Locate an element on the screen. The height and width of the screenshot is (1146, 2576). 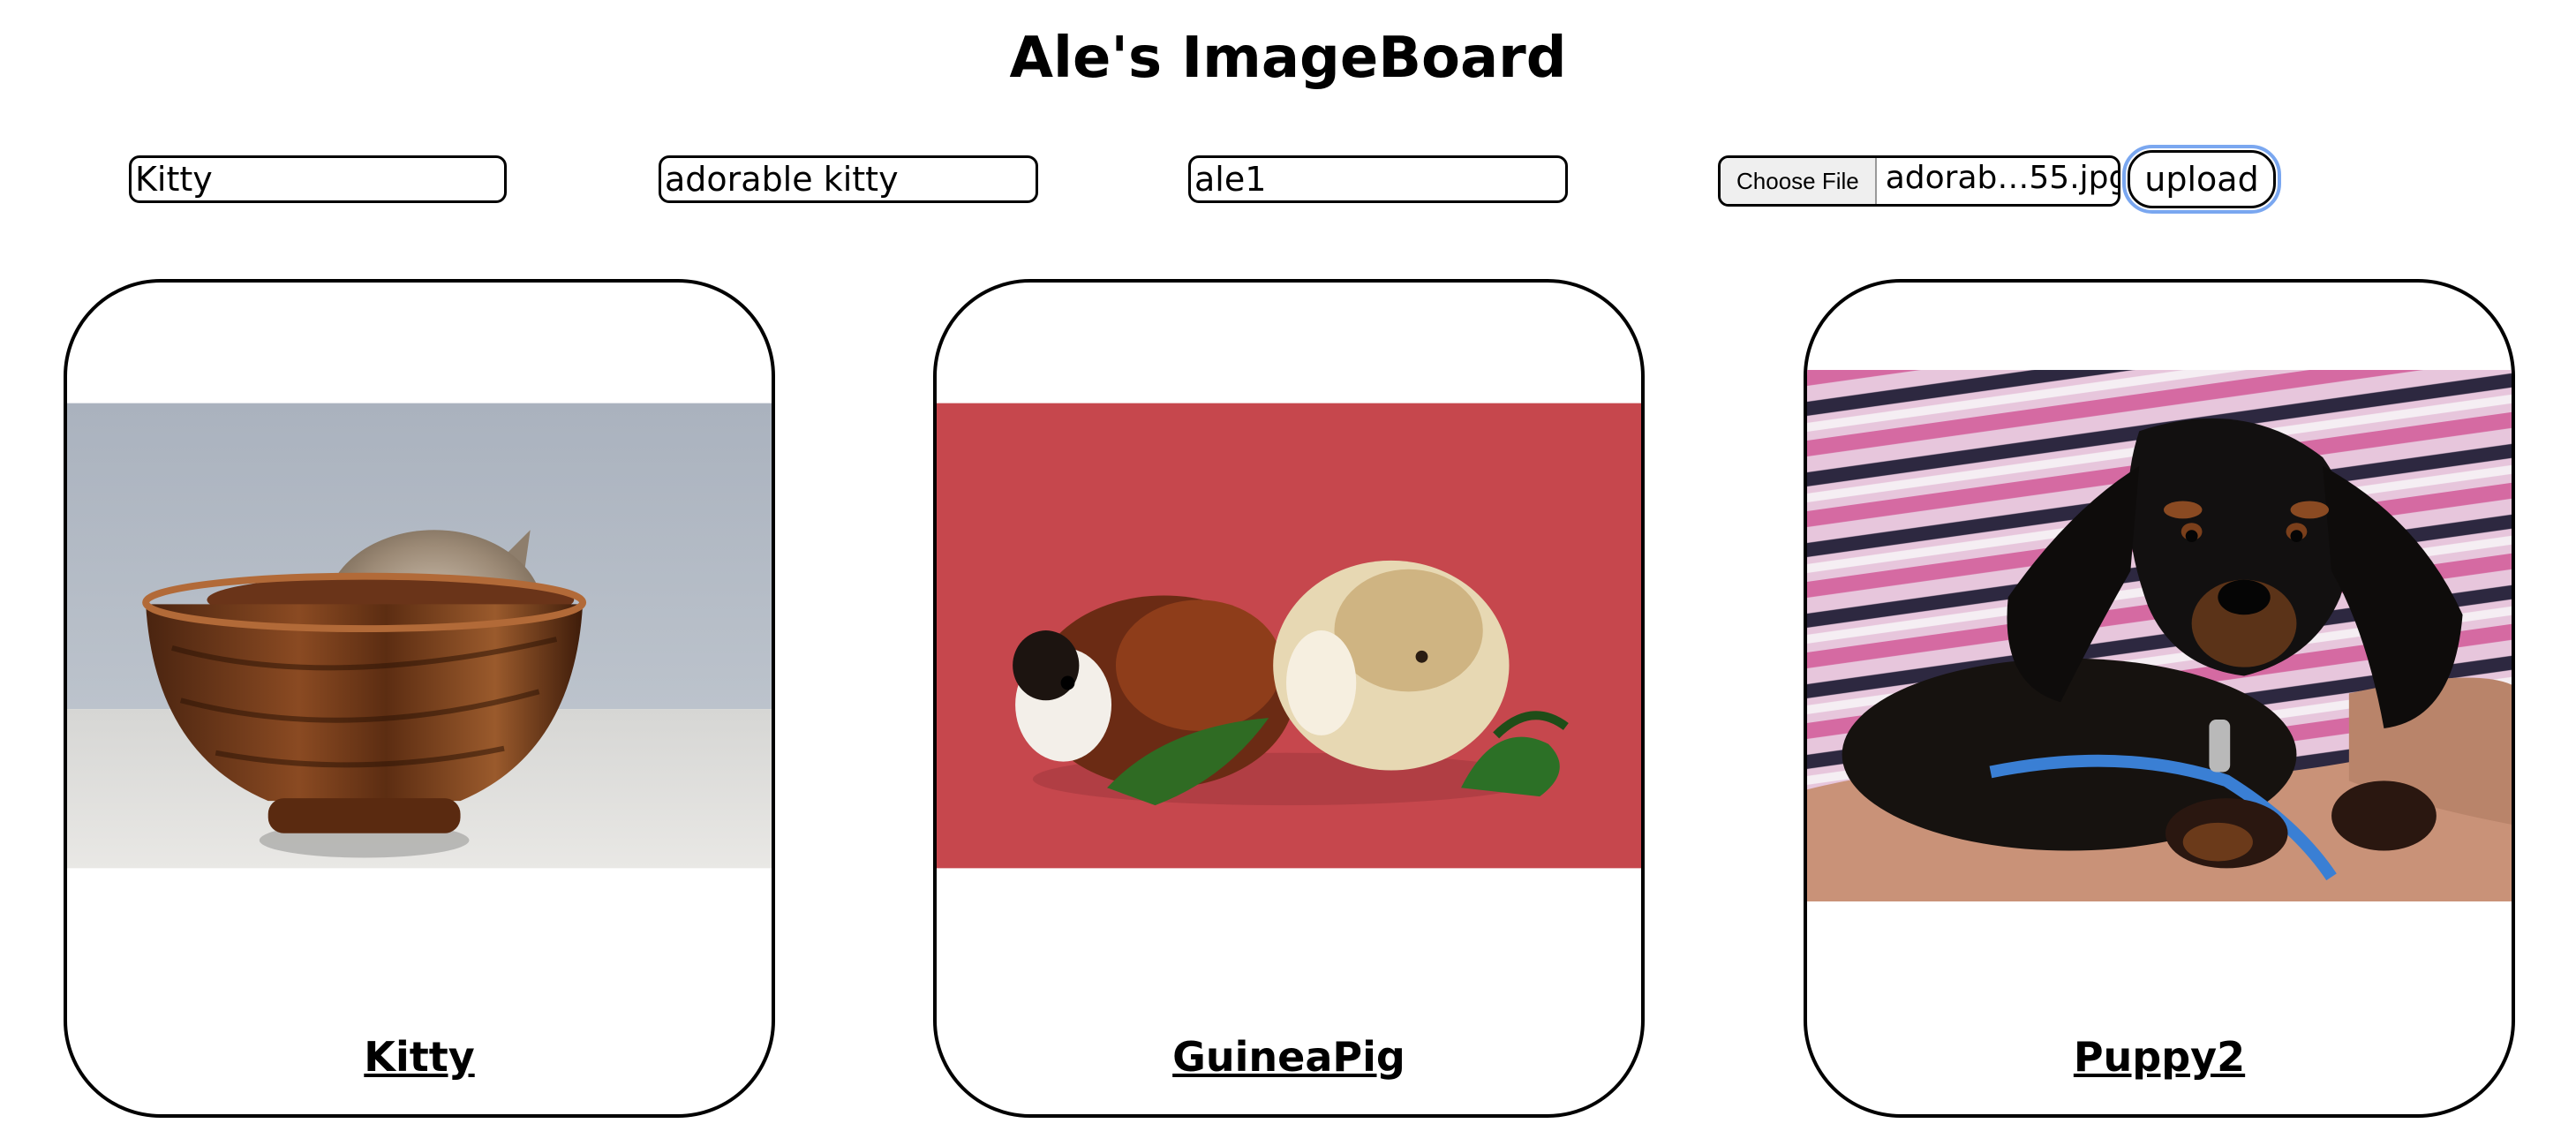
description-input is located at coordinates (849, 179).